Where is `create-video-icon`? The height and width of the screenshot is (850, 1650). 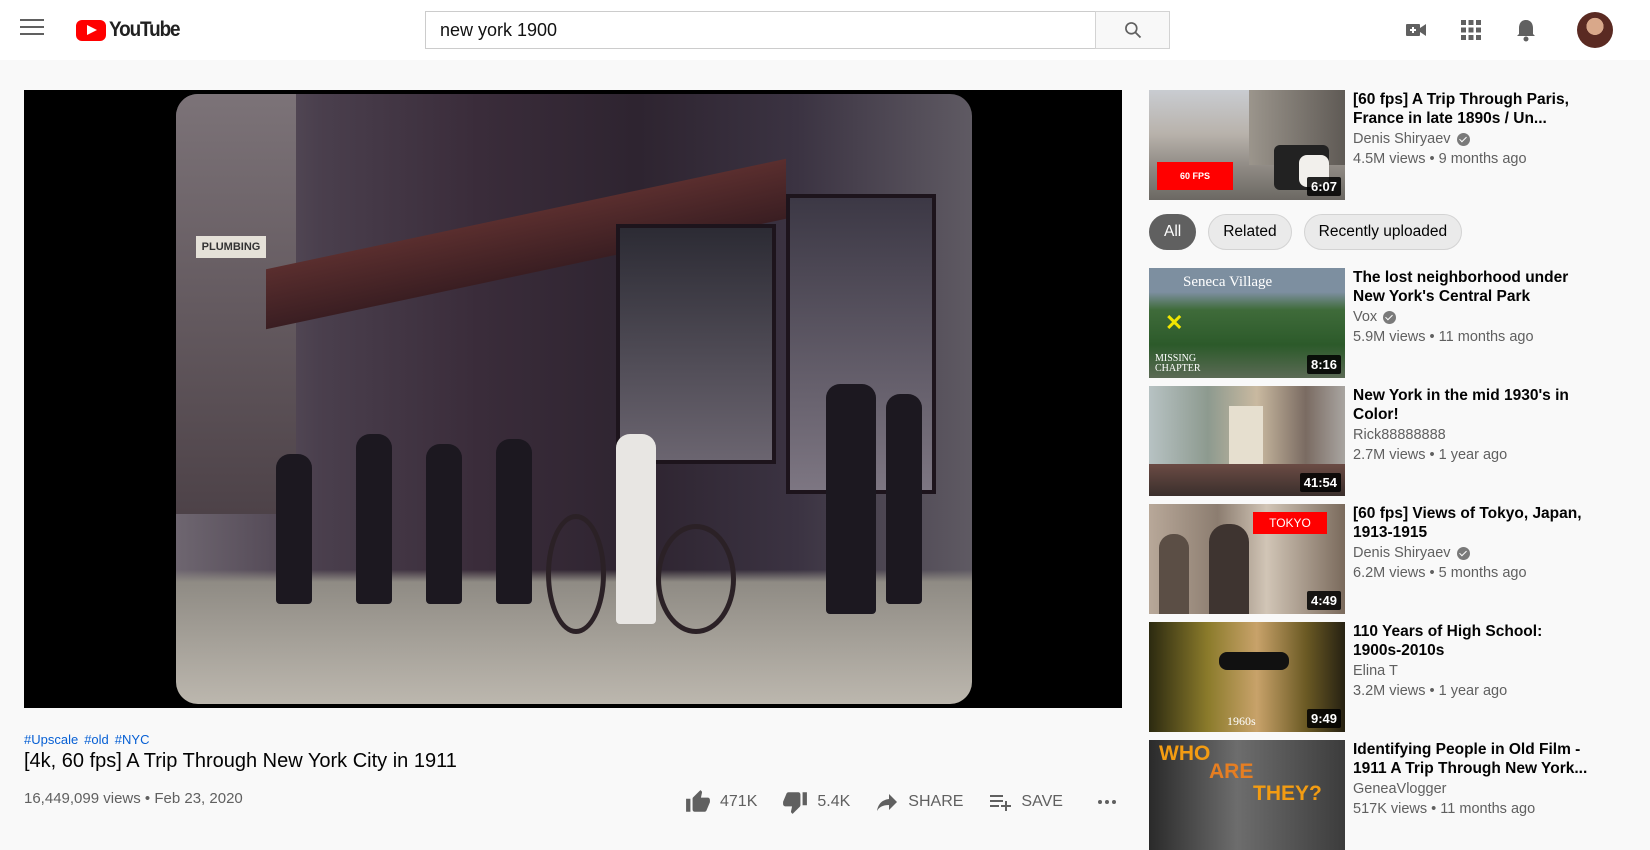 create-video-icon is located at coordinates (1416, 30).